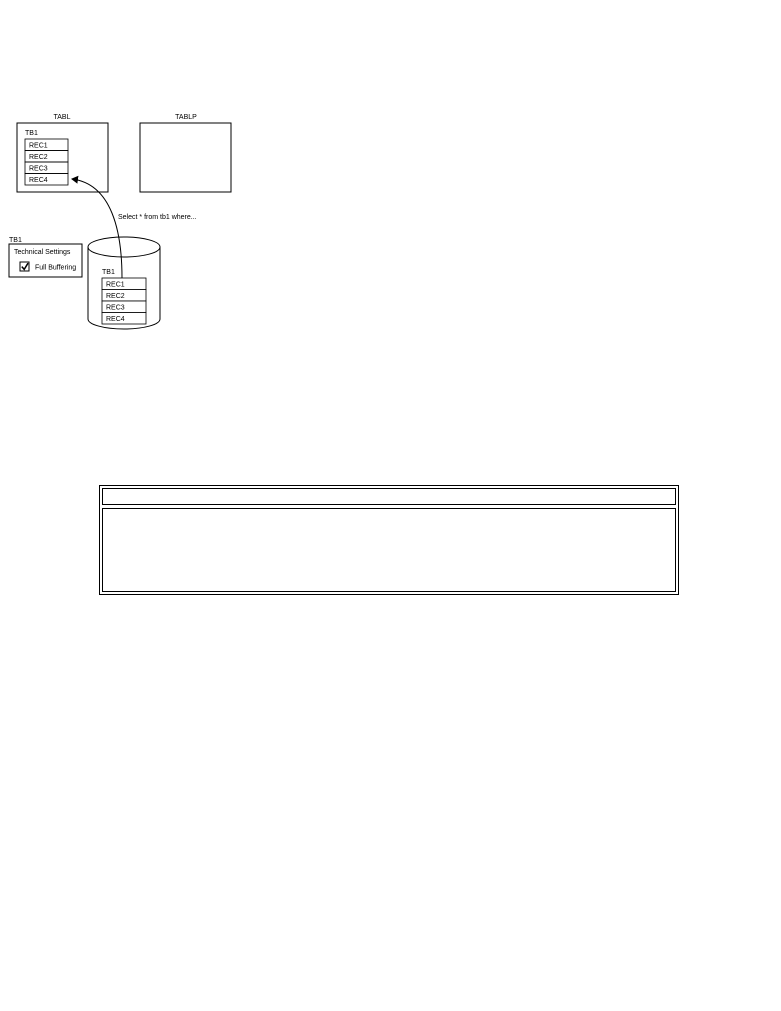 The image size is (781, 1011). Describe the element at coordinates (38, 157) in the screenshot. I see `buffered-record-label: REC2` at that location.